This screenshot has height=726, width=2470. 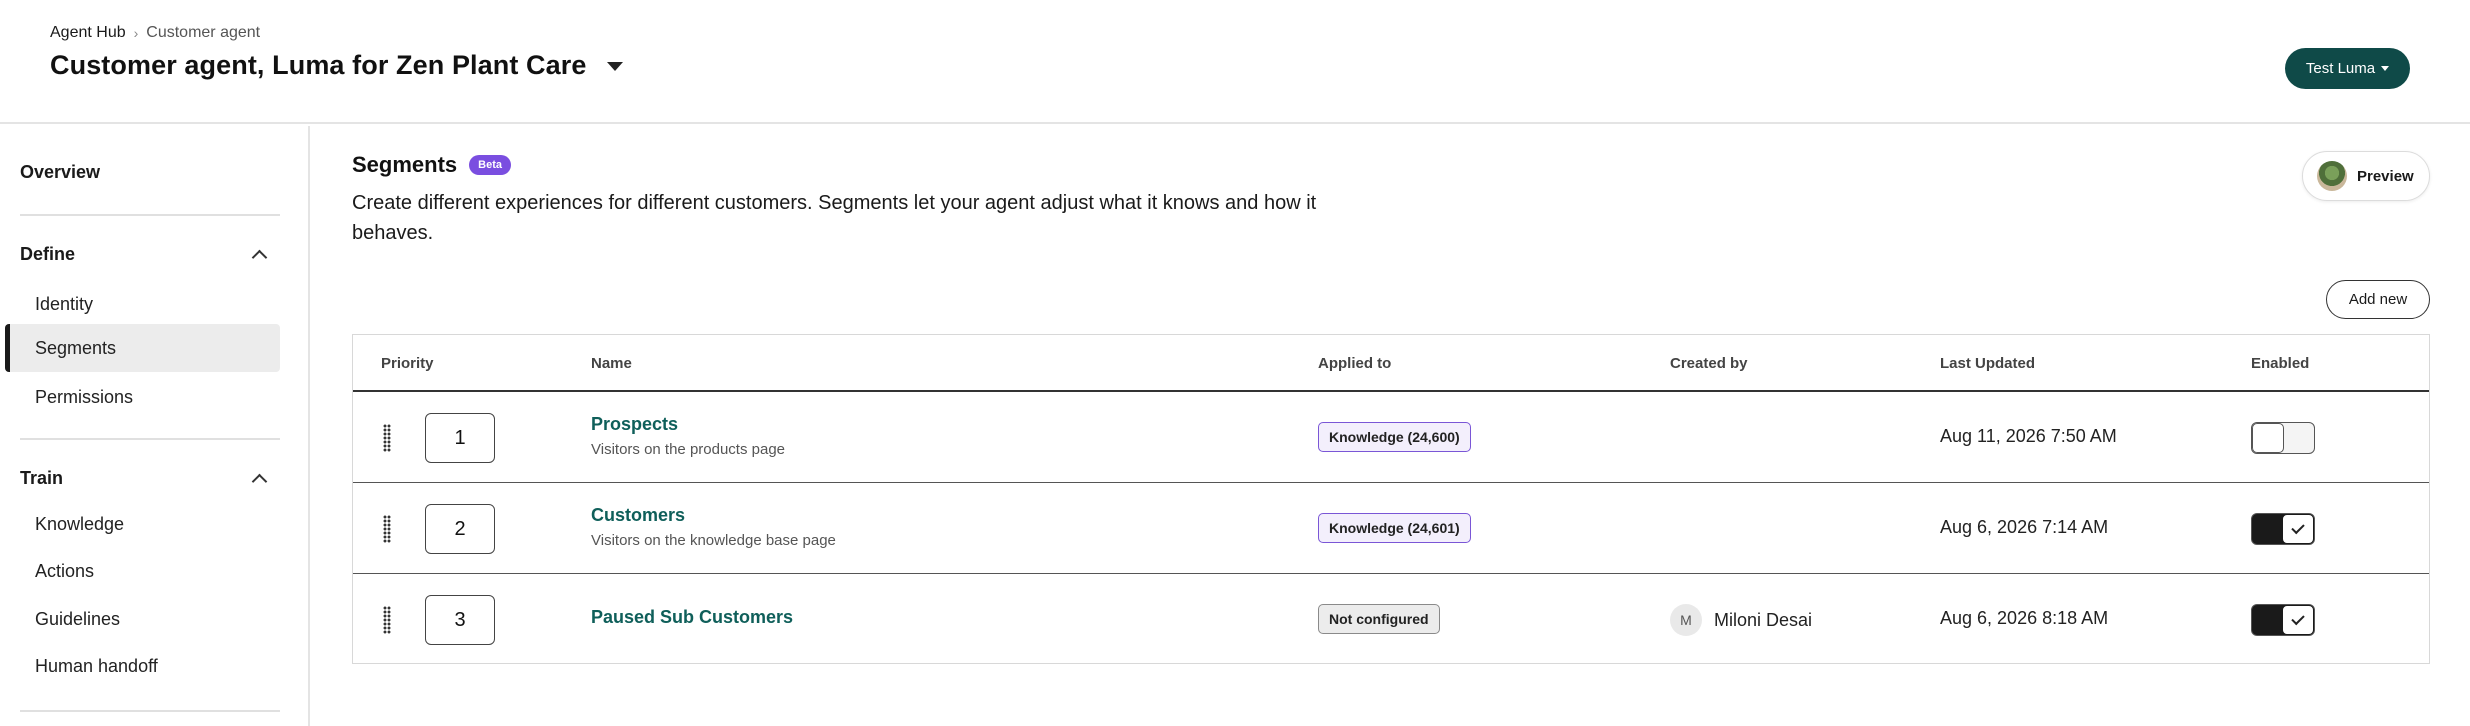 What do you see at coordinates (460, 620) in the screenshot?
I see `priority-input: 3` at bounding box center [460, 620].